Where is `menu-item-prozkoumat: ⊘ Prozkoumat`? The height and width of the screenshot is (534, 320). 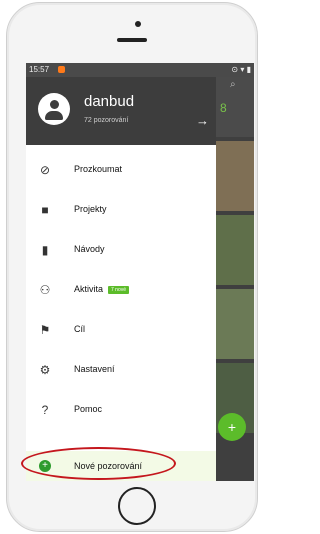 menu-item-prozkoumat: ⊘ Prozkoumat is located at coordinates (121, 170).